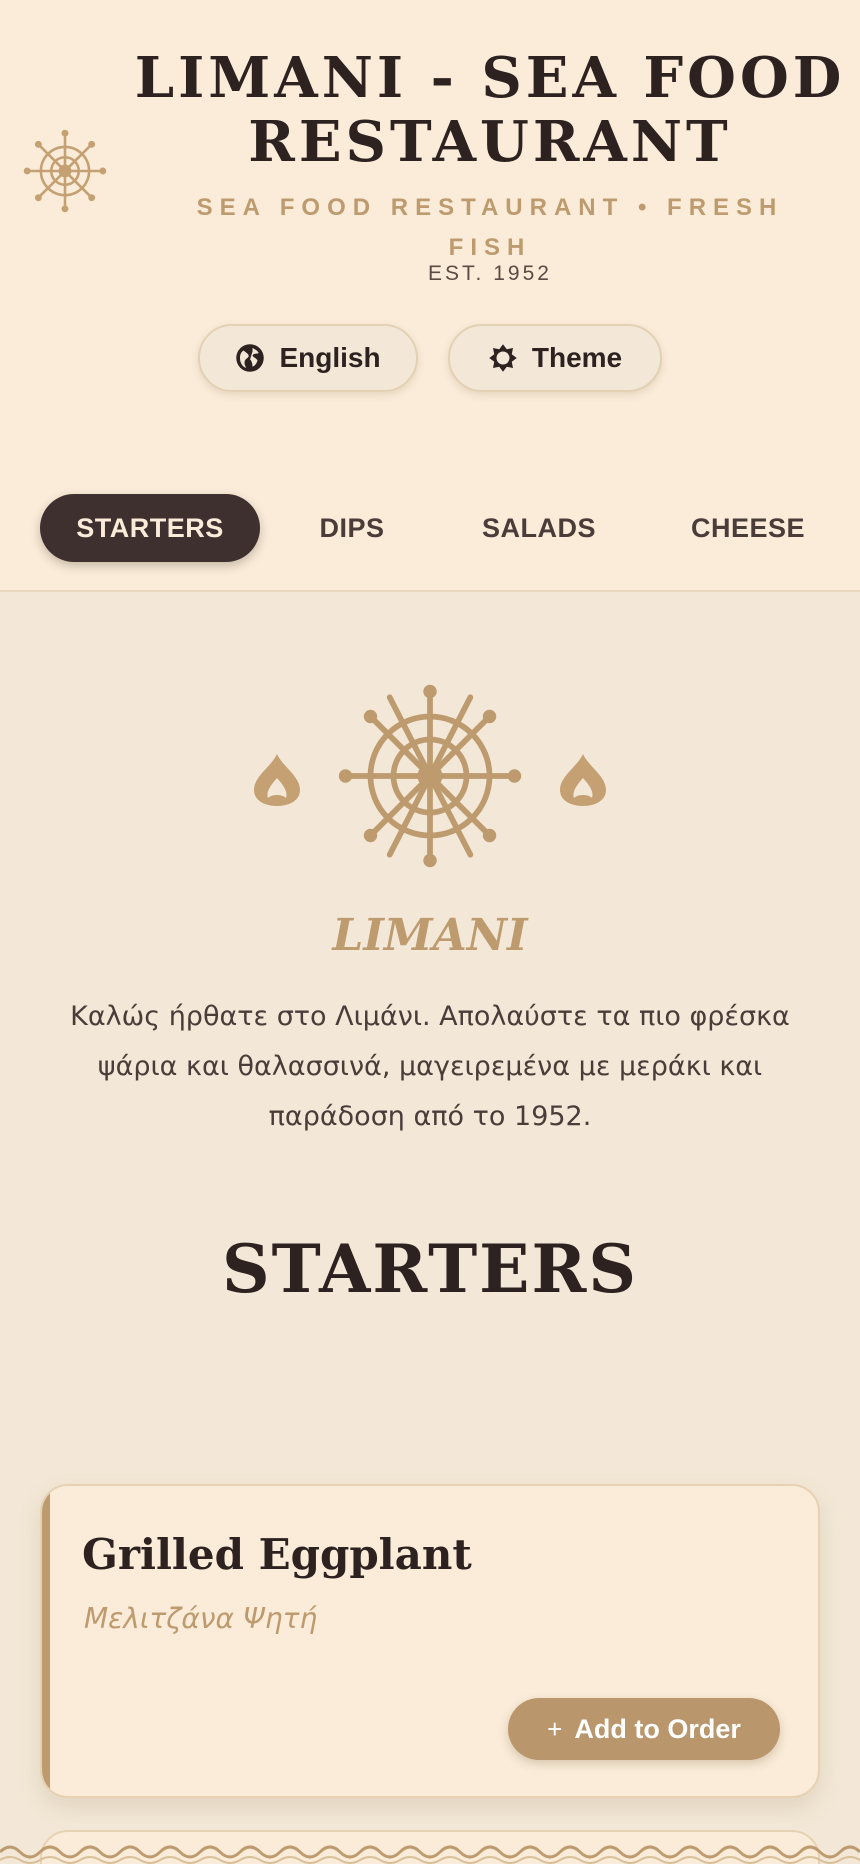  I want to click on theme-label: Theme, so click(577, 357).